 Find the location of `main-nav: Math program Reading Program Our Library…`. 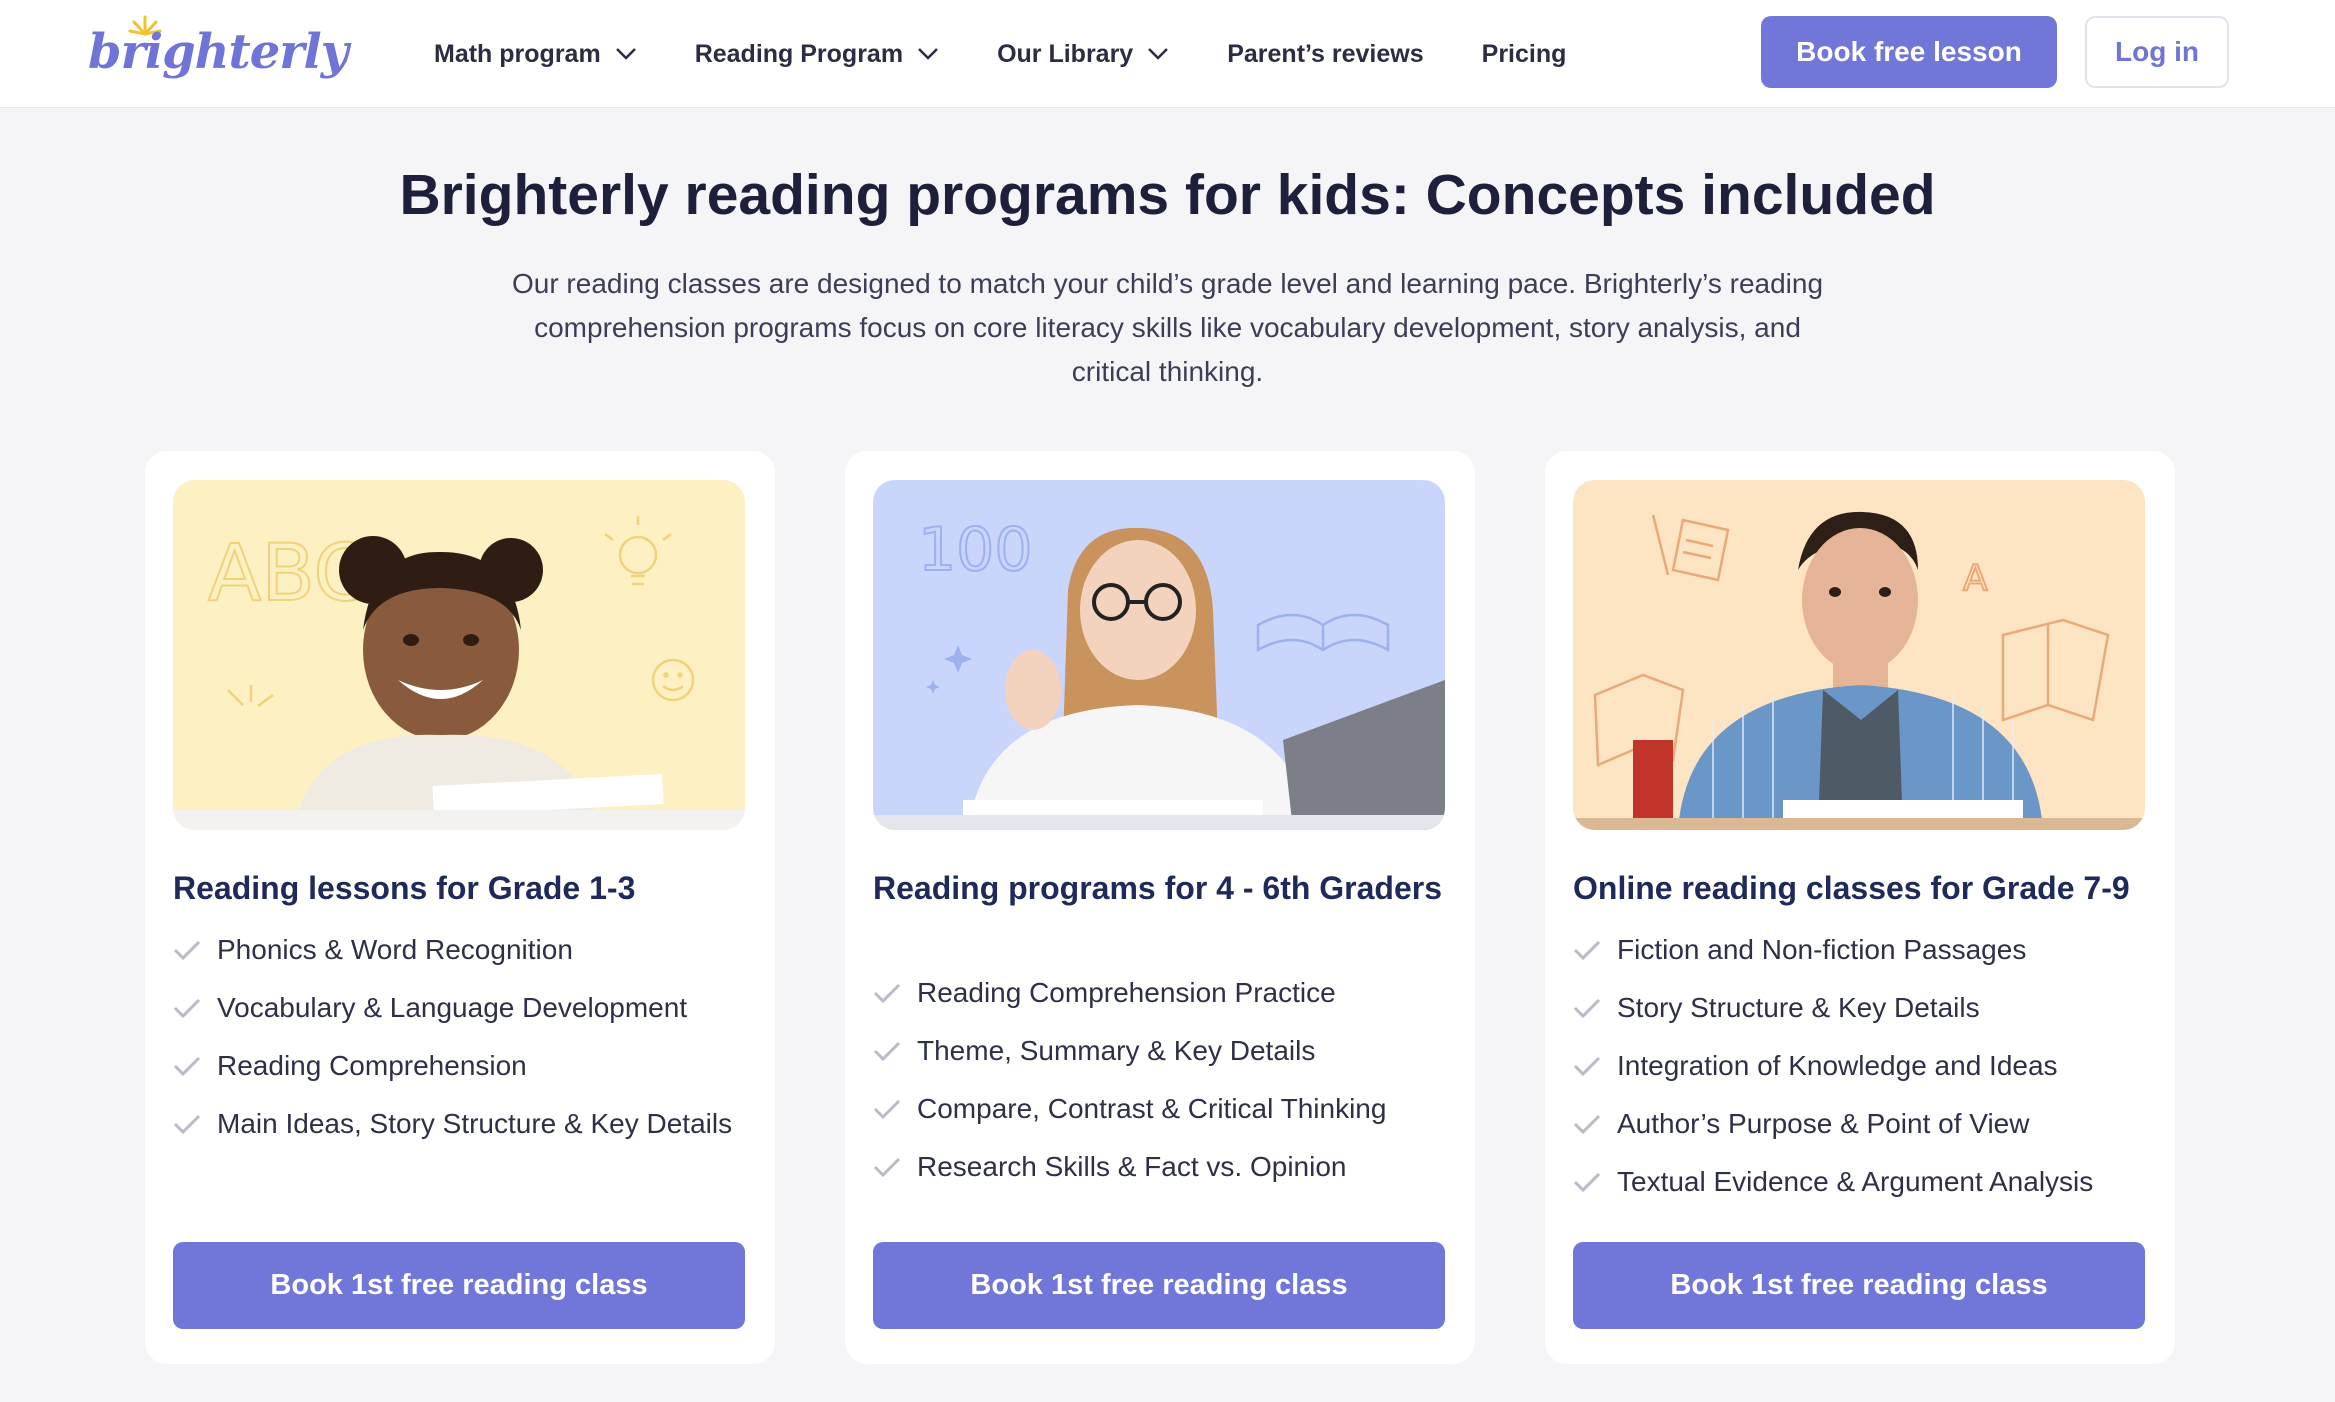

main-nav: Math program Reading Program Our Library… is located at coordinates (1029, 54).